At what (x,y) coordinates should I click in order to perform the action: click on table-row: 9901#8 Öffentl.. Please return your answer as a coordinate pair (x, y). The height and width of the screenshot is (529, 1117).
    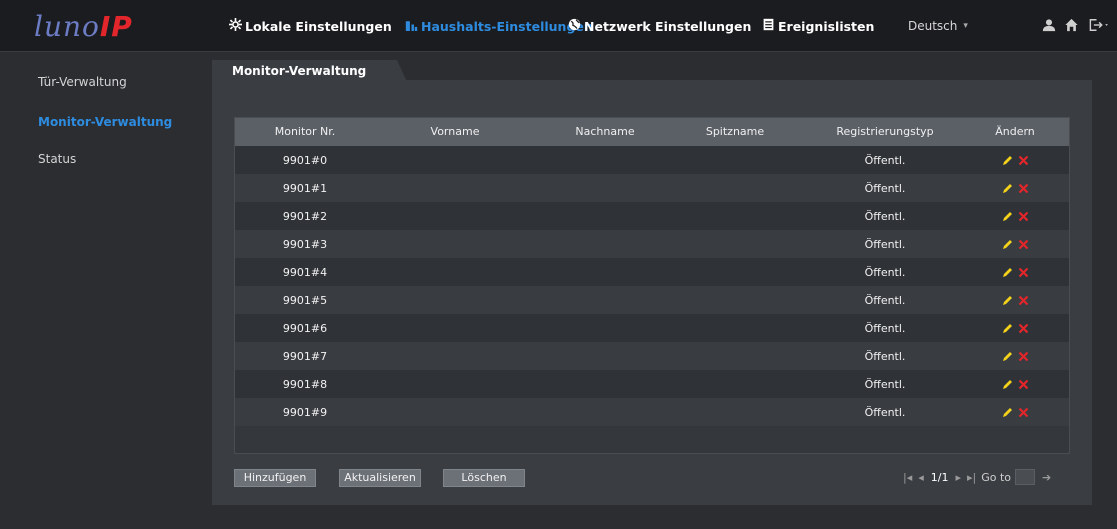
    Looking at the image, I should click on (652, 384).